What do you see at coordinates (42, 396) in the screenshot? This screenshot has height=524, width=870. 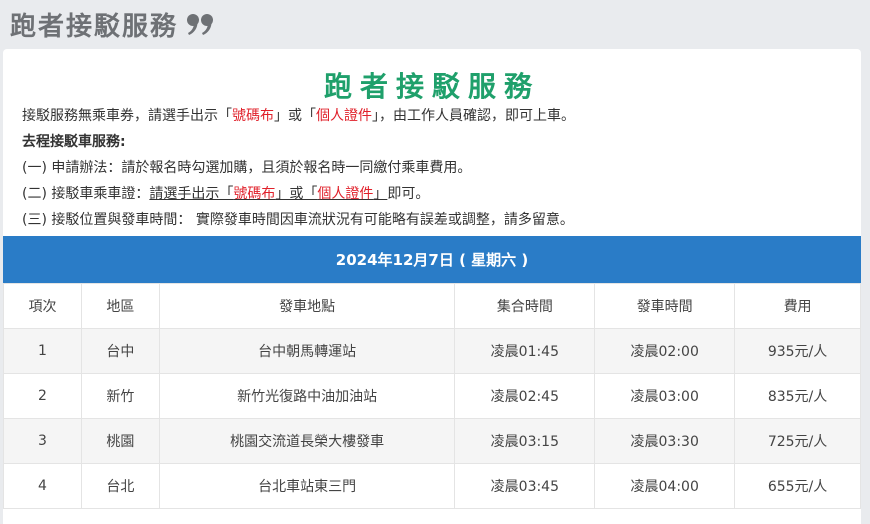 I see `table-cell: 2` at bounding box center [42, 396].